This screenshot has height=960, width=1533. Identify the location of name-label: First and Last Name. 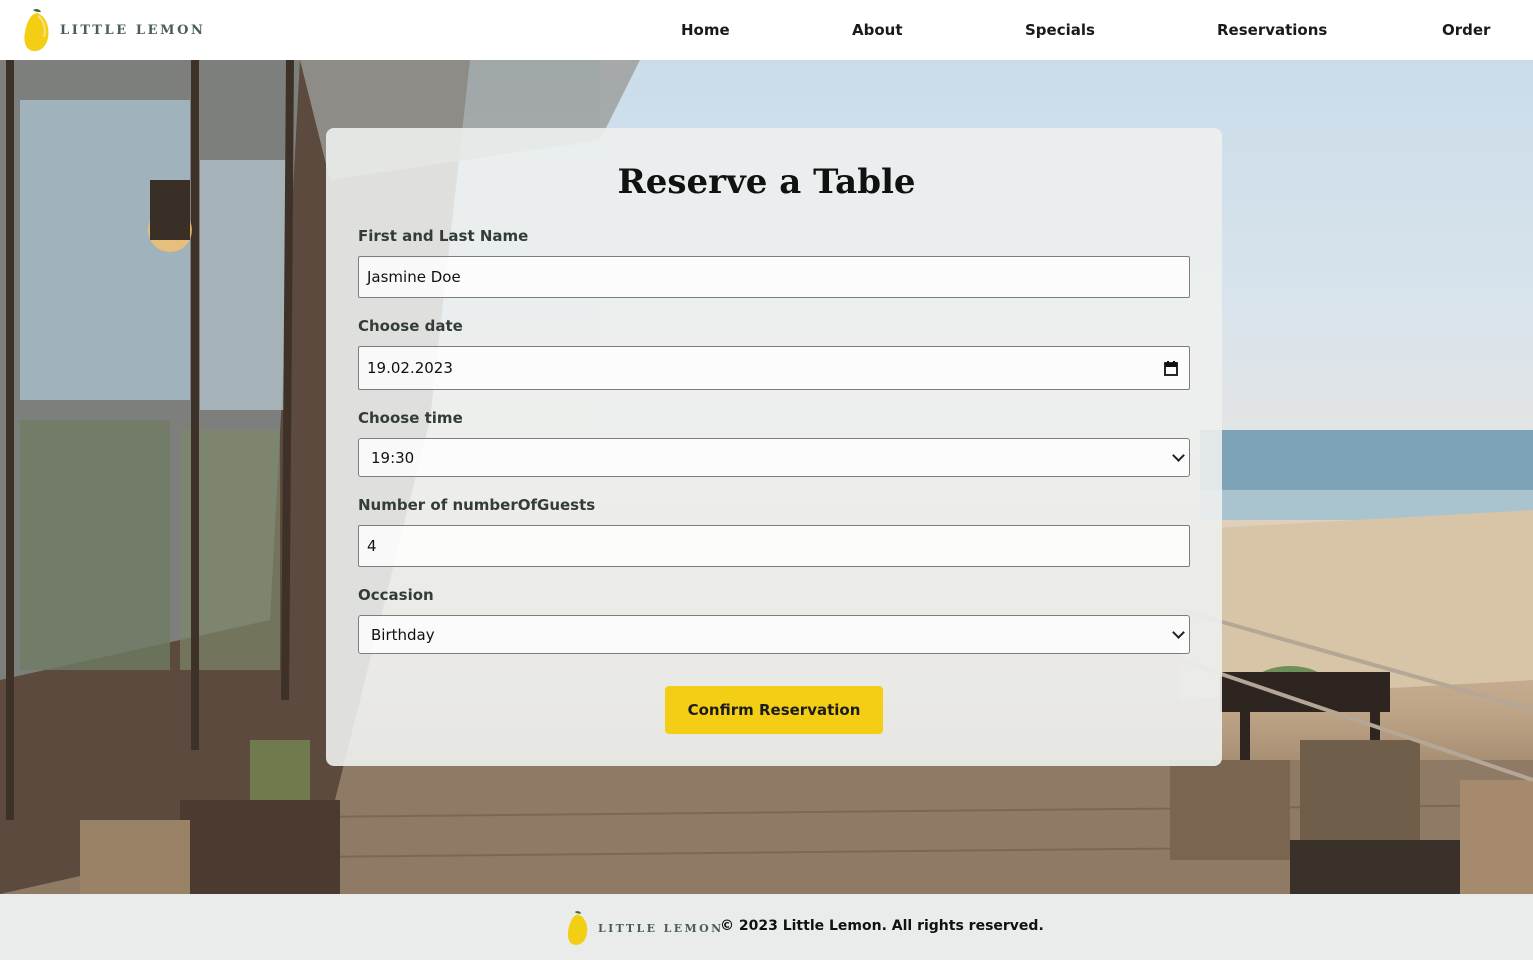
(443, 236).